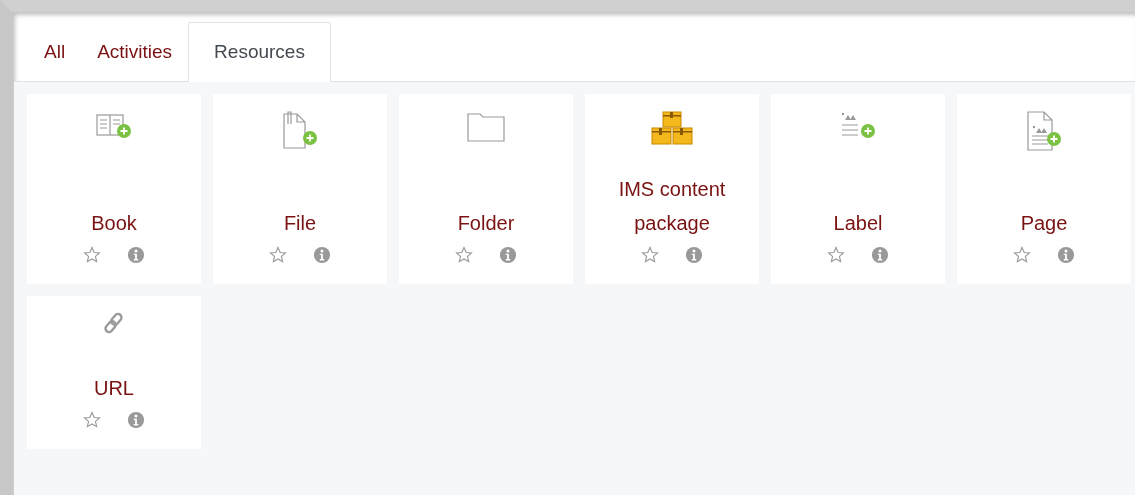 Image resolution: width=1135 pixels, height=495 pixels. Describe the element at coordinates (55, 52) in the screenshot. I see `tab: All` at that location.